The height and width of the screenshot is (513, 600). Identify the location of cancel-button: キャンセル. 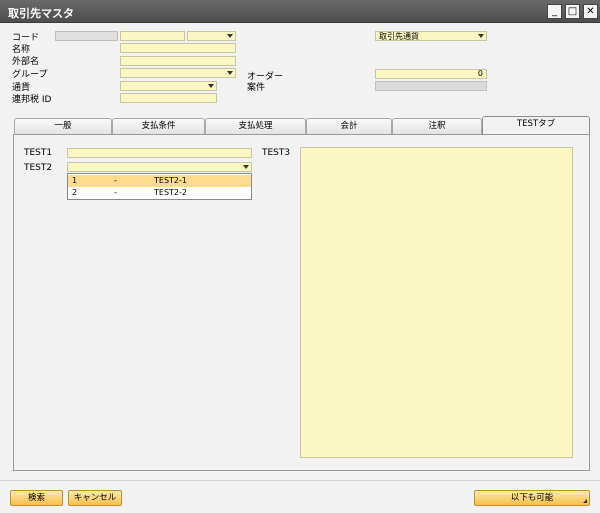
(95, 498).